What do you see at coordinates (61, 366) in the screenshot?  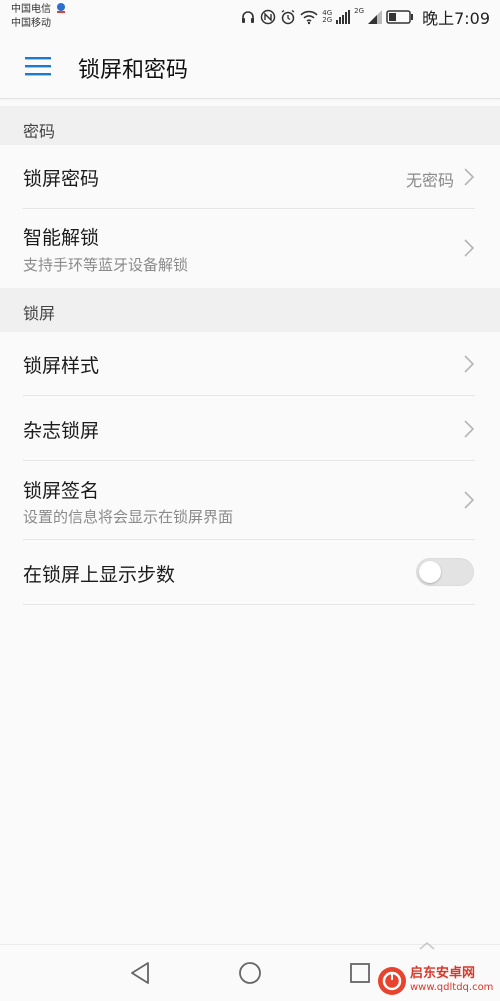 I see `item-title: 锁屏样式` at bounding box center [61, 366].